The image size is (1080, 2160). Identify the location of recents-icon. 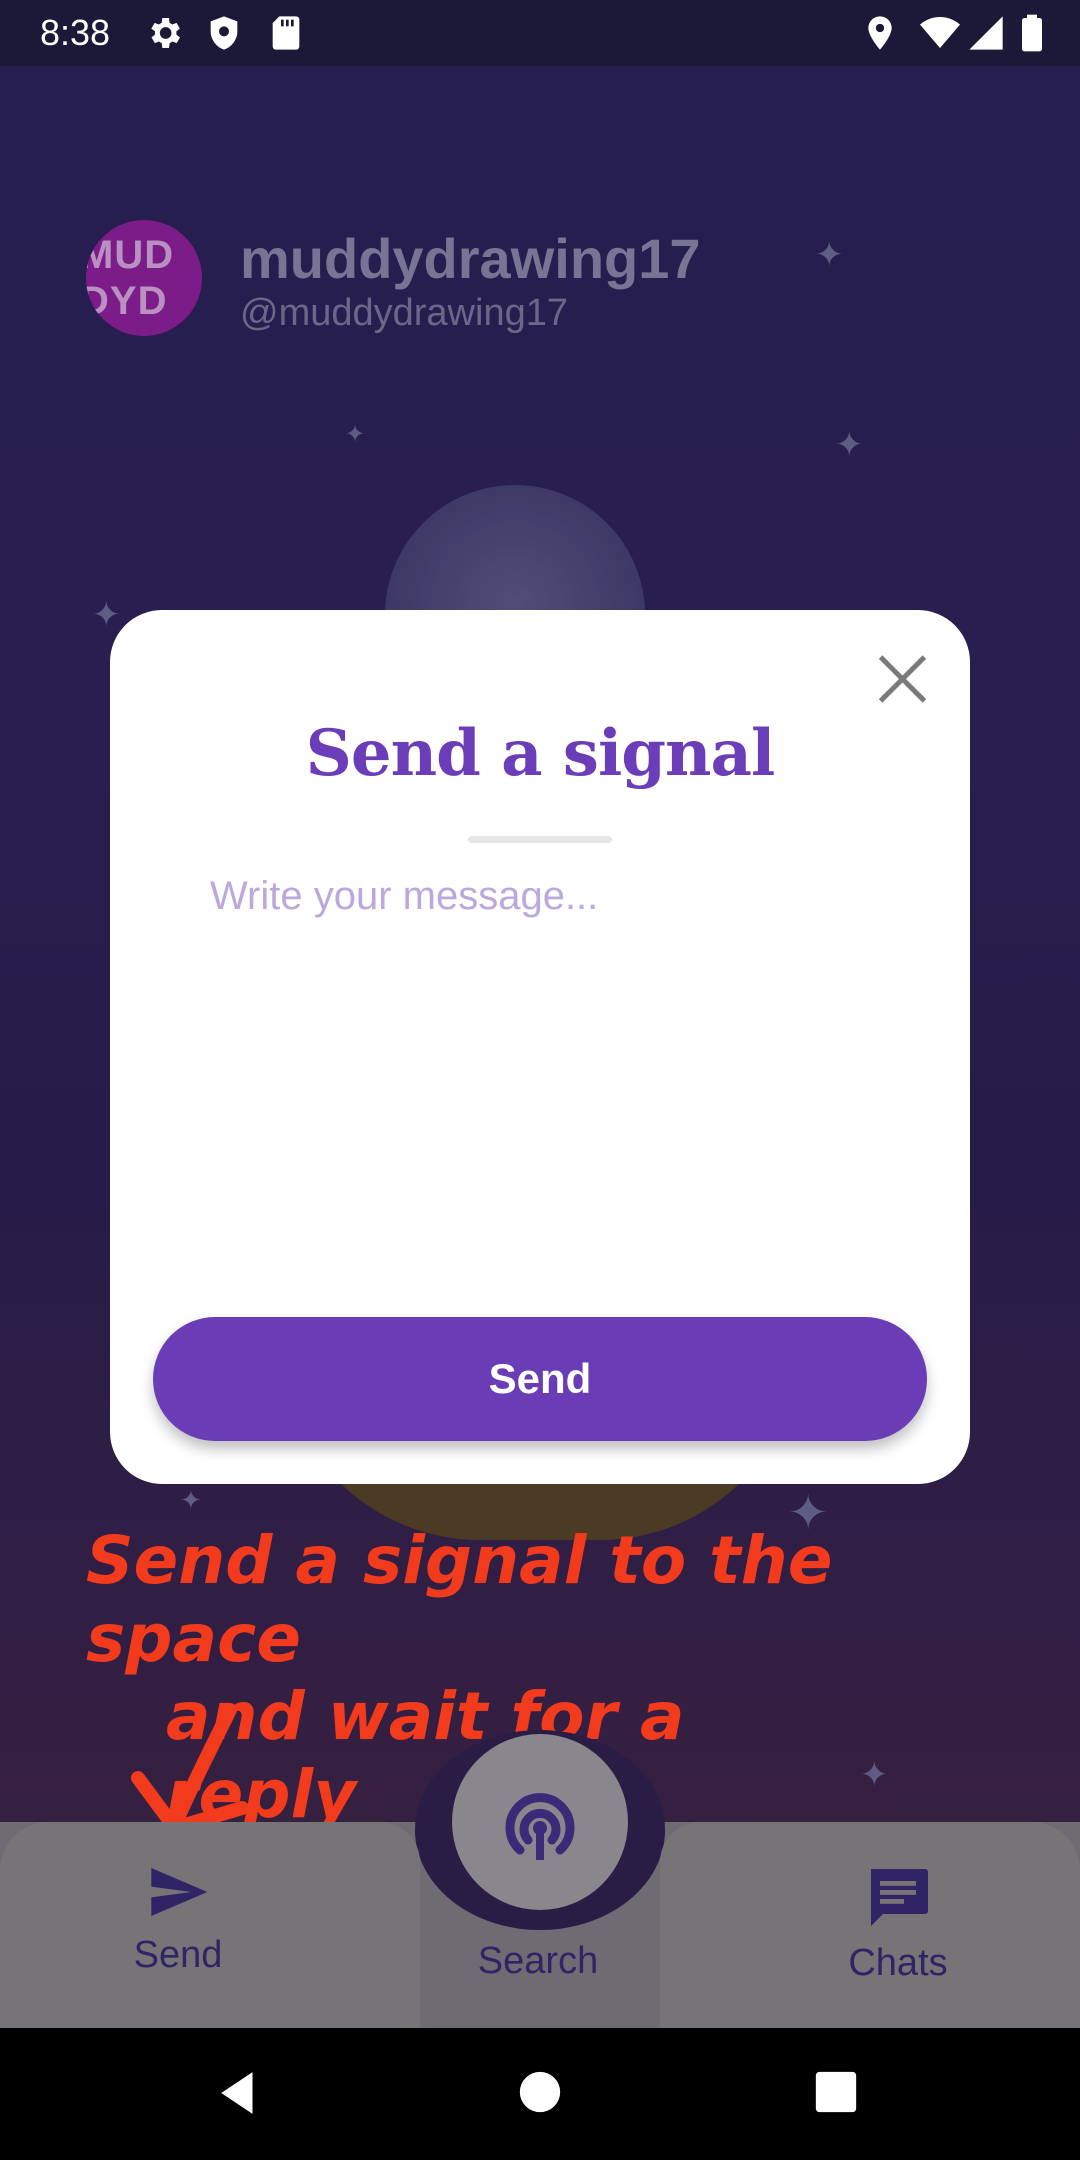
(836, 2092).